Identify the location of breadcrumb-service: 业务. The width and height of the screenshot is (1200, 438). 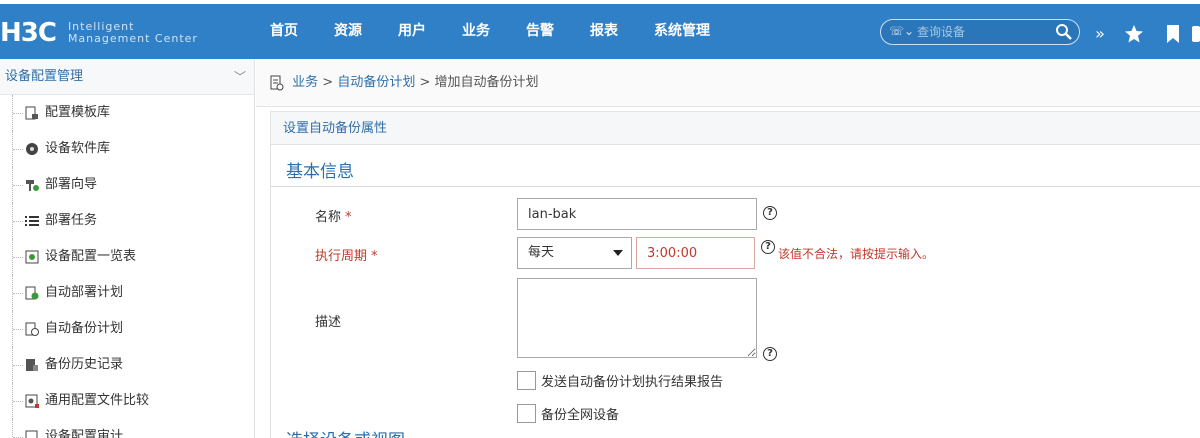
(305, 82).